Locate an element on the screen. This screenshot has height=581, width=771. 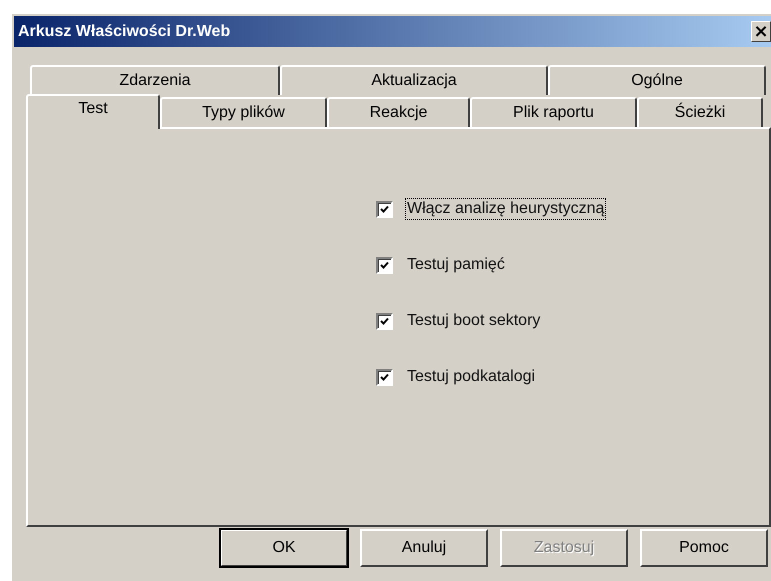
tab: Plik raportu is located at coordinates (553, 112).